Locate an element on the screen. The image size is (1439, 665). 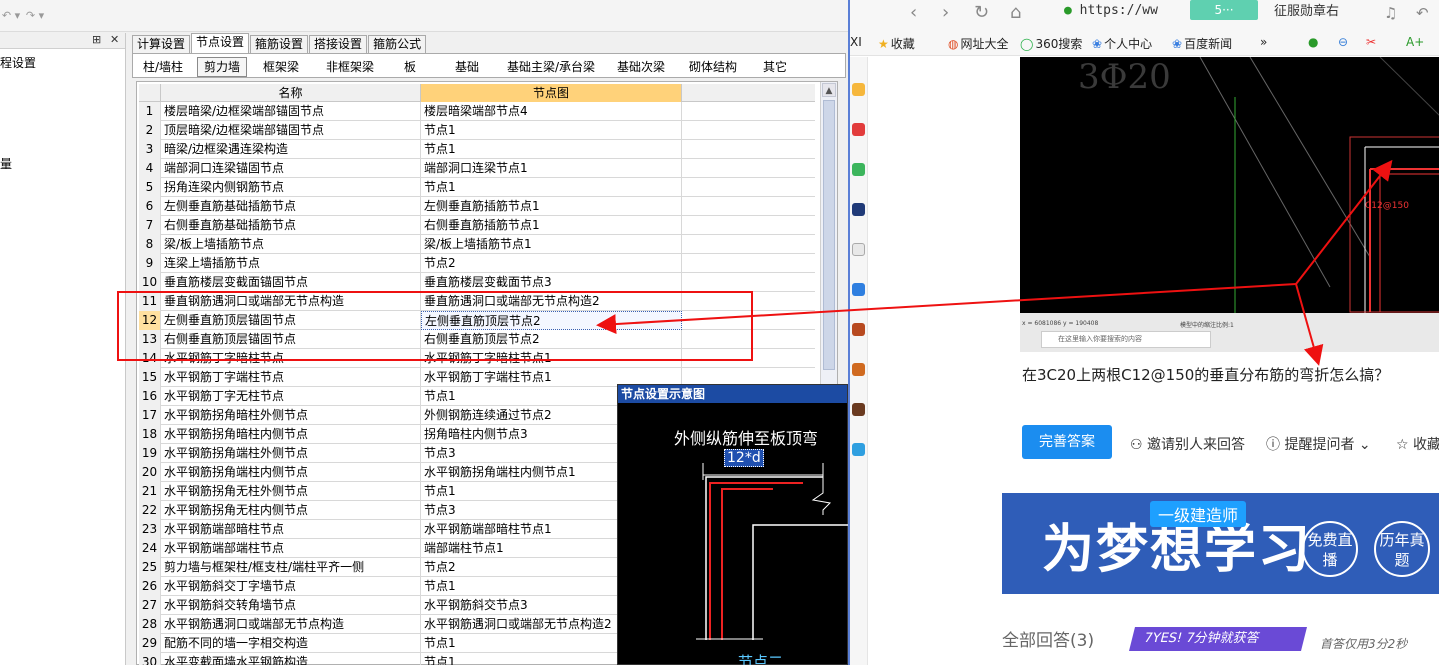
table-row: 9 连梁上墙插筋节点 节点2 is located at coordinates (477, 263).